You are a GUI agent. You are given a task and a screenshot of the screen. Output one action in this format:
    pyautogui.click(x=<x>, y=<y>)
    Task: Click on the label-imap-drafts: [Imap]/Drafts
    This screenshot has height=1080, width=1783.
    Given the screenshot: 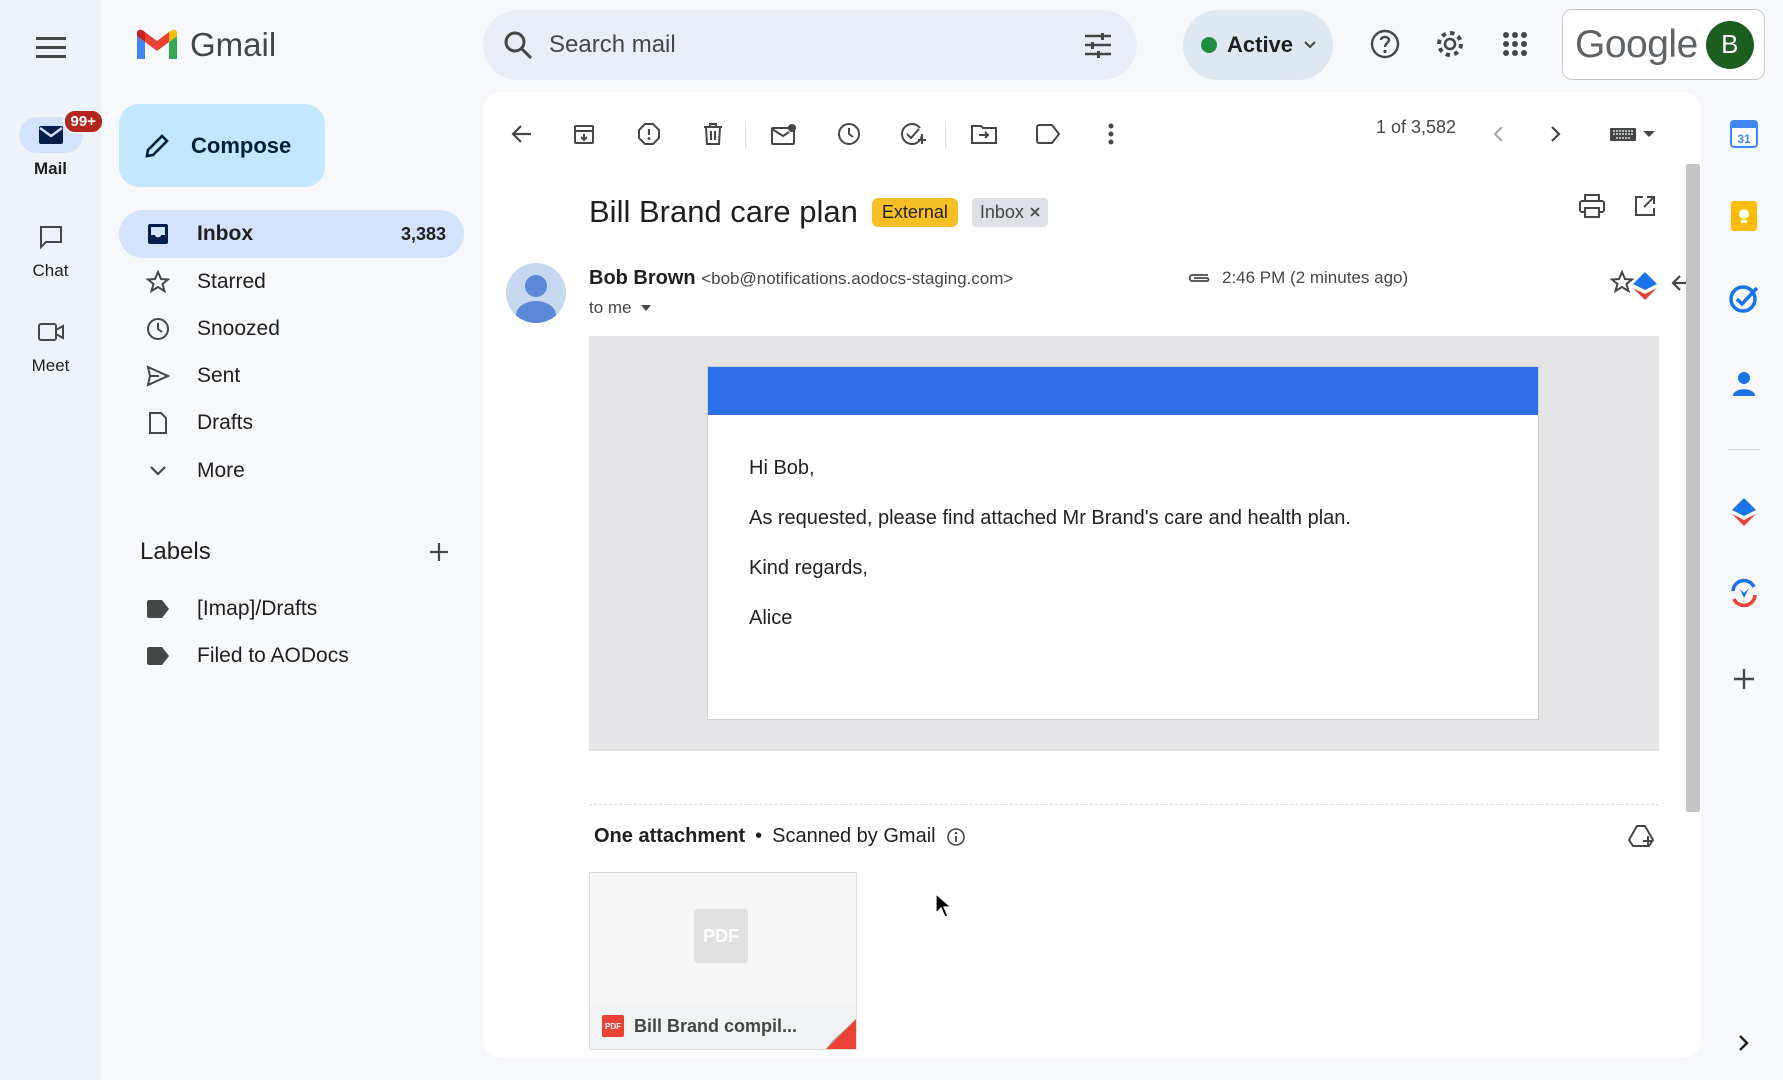 What is the action you would take?
    pyautogui.click(x=291, y=609)
    